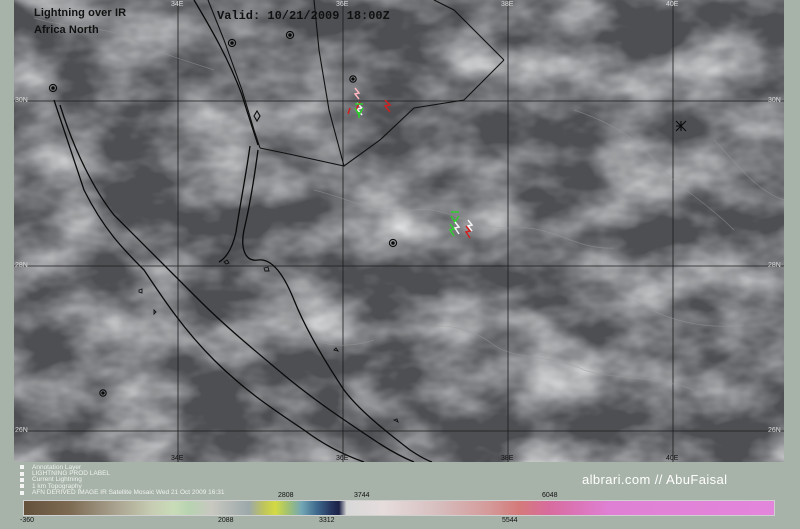 Image resolution: width=800 pixels, height=529 pixels. Describe the element at coordinates (672, 458) in the screenshot. I see `lon-tick-bottom: 40E` at that location.